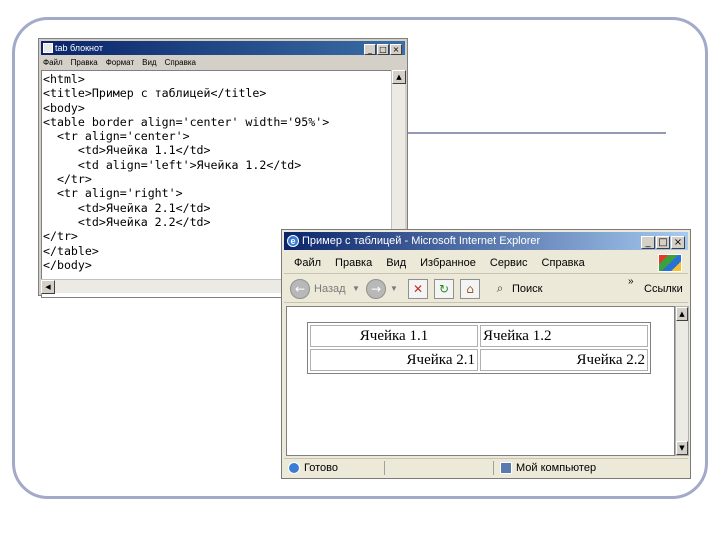  What do you see at coordinates (486, 263) in the screenshot?
I see `ie-menu-bar: Файл Правка Вид Избранное Сервис Справка` at bounding box center [486, 263].